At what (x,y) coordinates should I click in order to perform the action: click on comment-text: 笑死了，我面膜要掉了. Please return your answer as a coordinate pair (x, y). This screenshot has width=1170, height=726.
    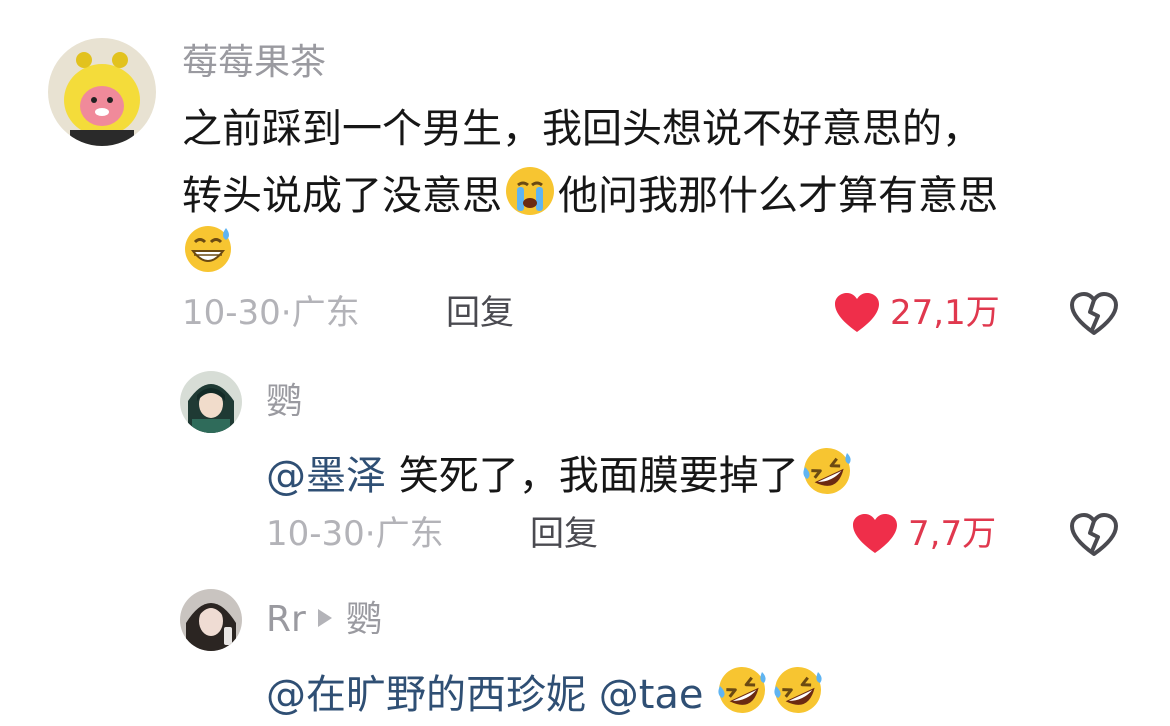
    Looking at the image, I should click on (598, 476).